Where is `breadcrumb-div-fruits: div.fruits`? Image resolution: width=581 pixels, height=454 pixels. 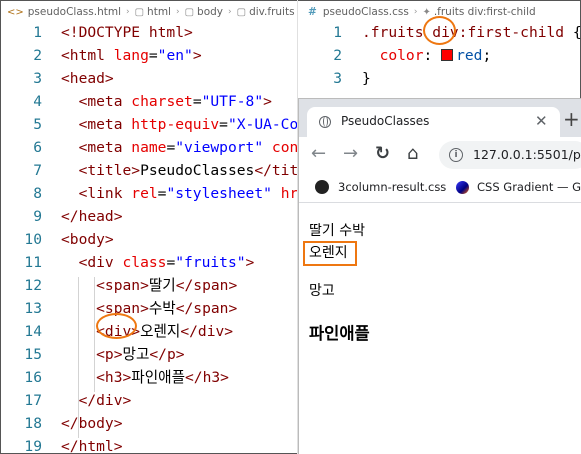 breadcrumb-div-fruits: div.fruits is located at coordinates (272, 12).